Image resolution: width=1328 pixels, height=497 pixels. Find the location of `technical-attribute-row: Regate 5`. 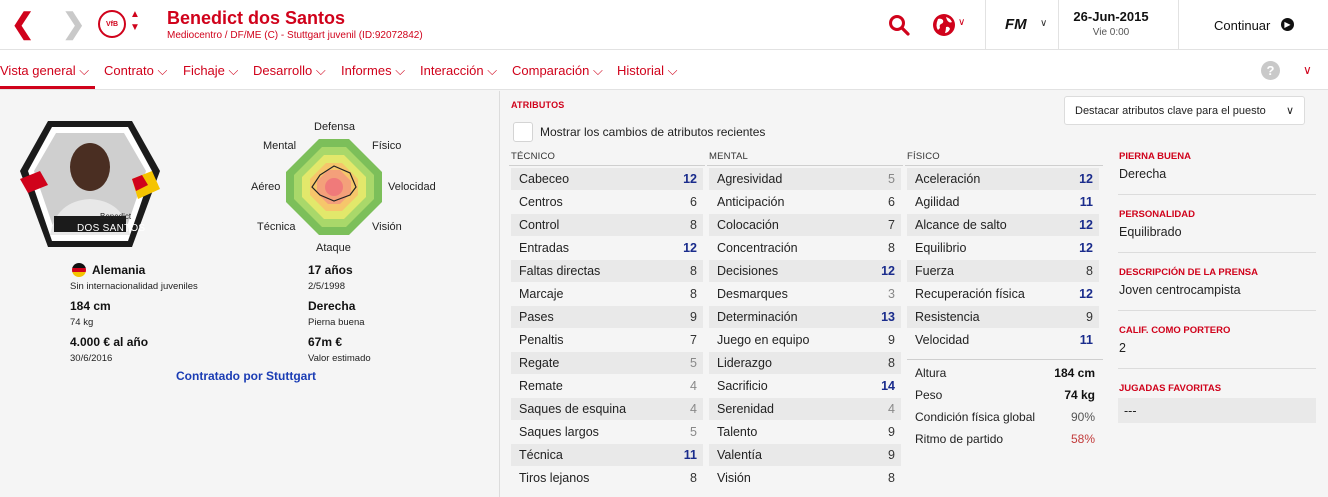

technical-attribute-row: Regate 5 is located at coordinates (607, 363).